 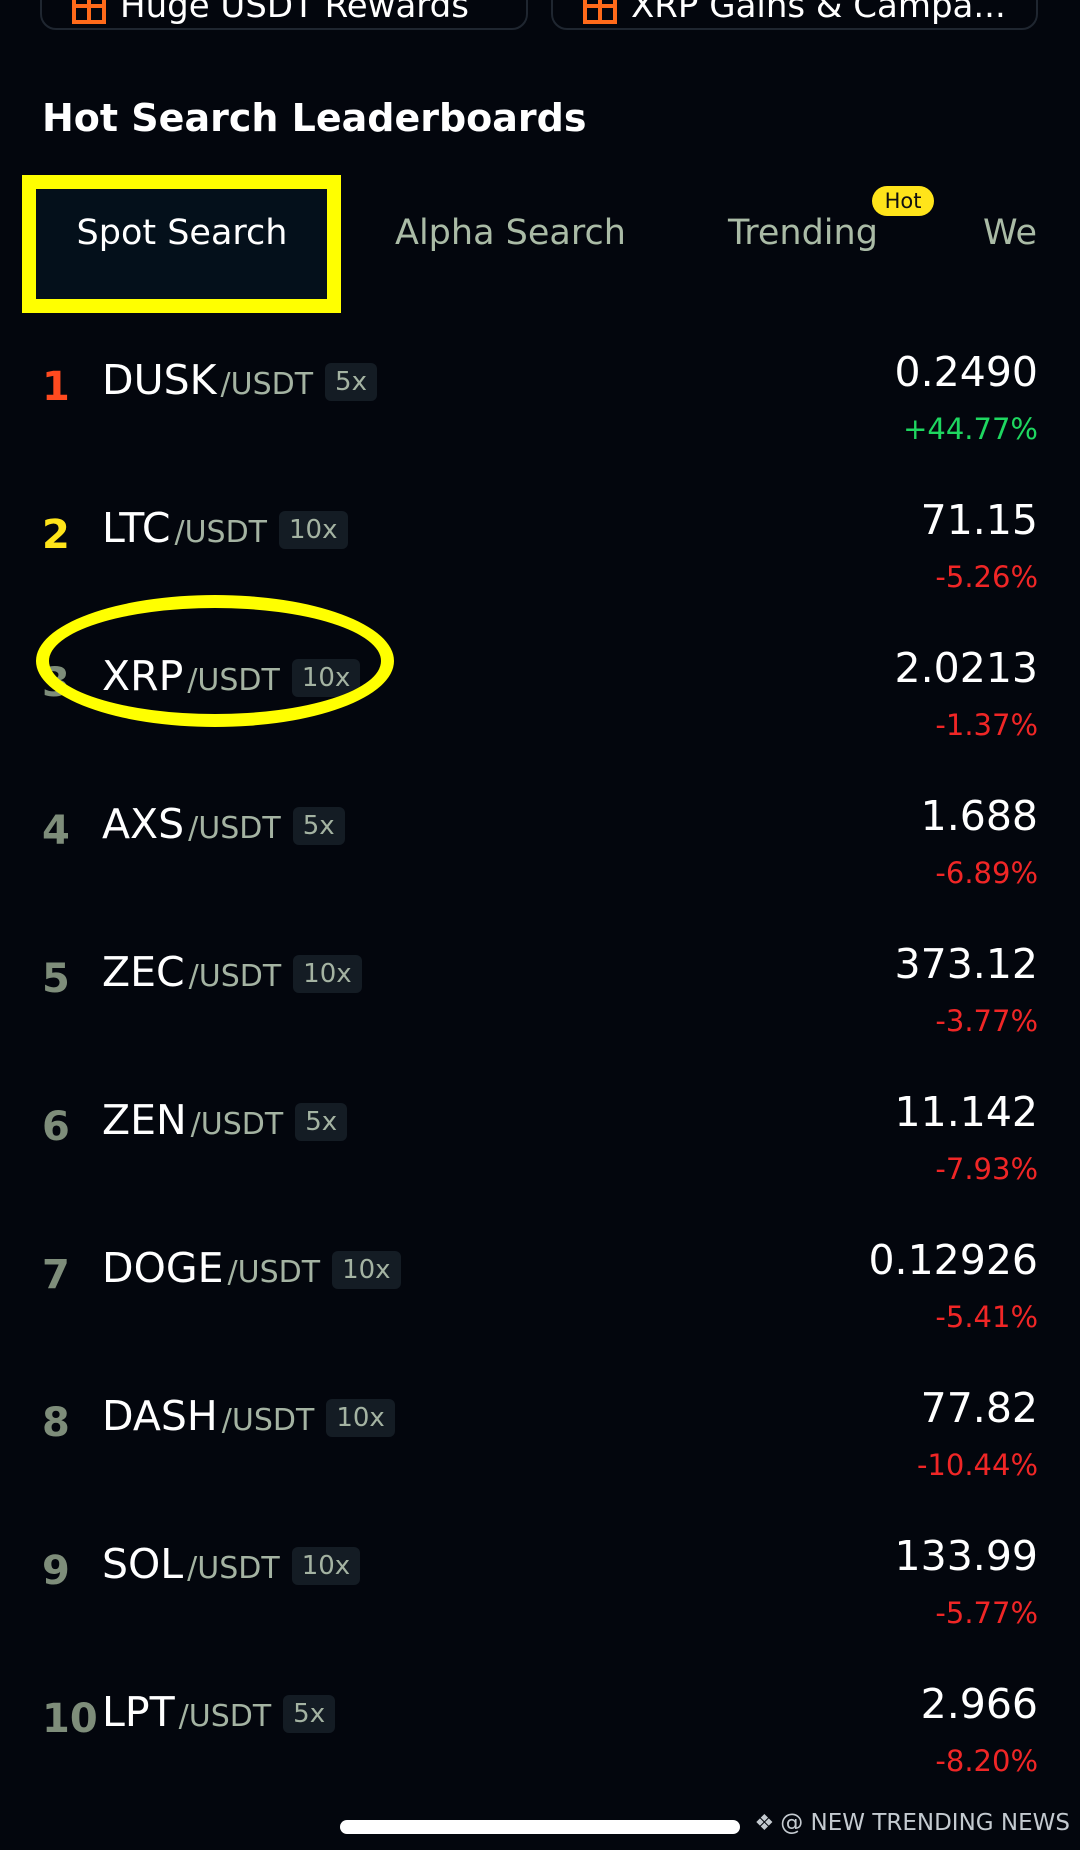 What do you see at coordinates (143, 972) in the screenshot?
I see `pair-symbol: ZEC` at bounding box center [143, 972].